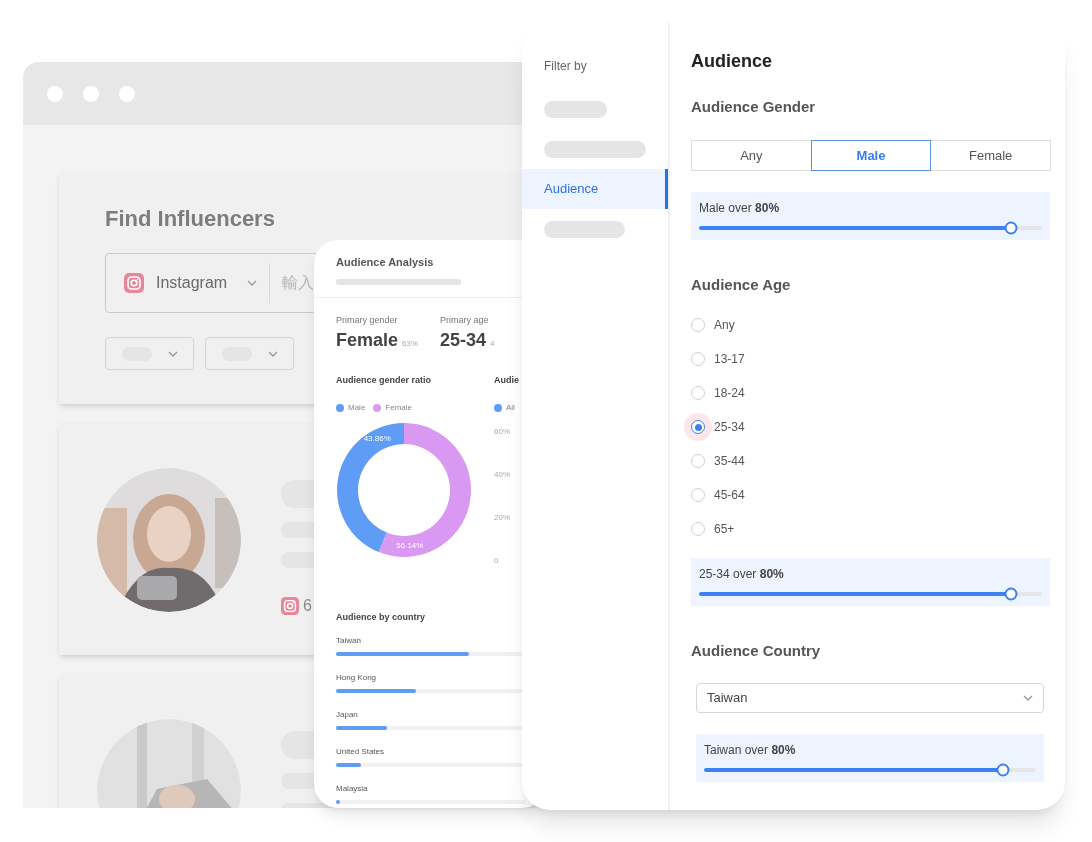  I want to click on page-title: Find Influencers, so click(190, 219).